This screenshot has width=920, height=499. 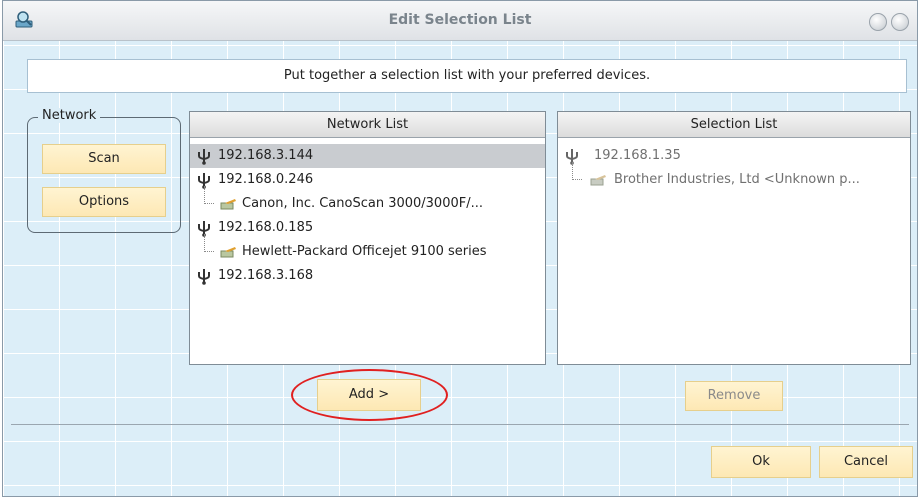 I want to click on highlight-ring-annotation, so click(x=369, y=395).